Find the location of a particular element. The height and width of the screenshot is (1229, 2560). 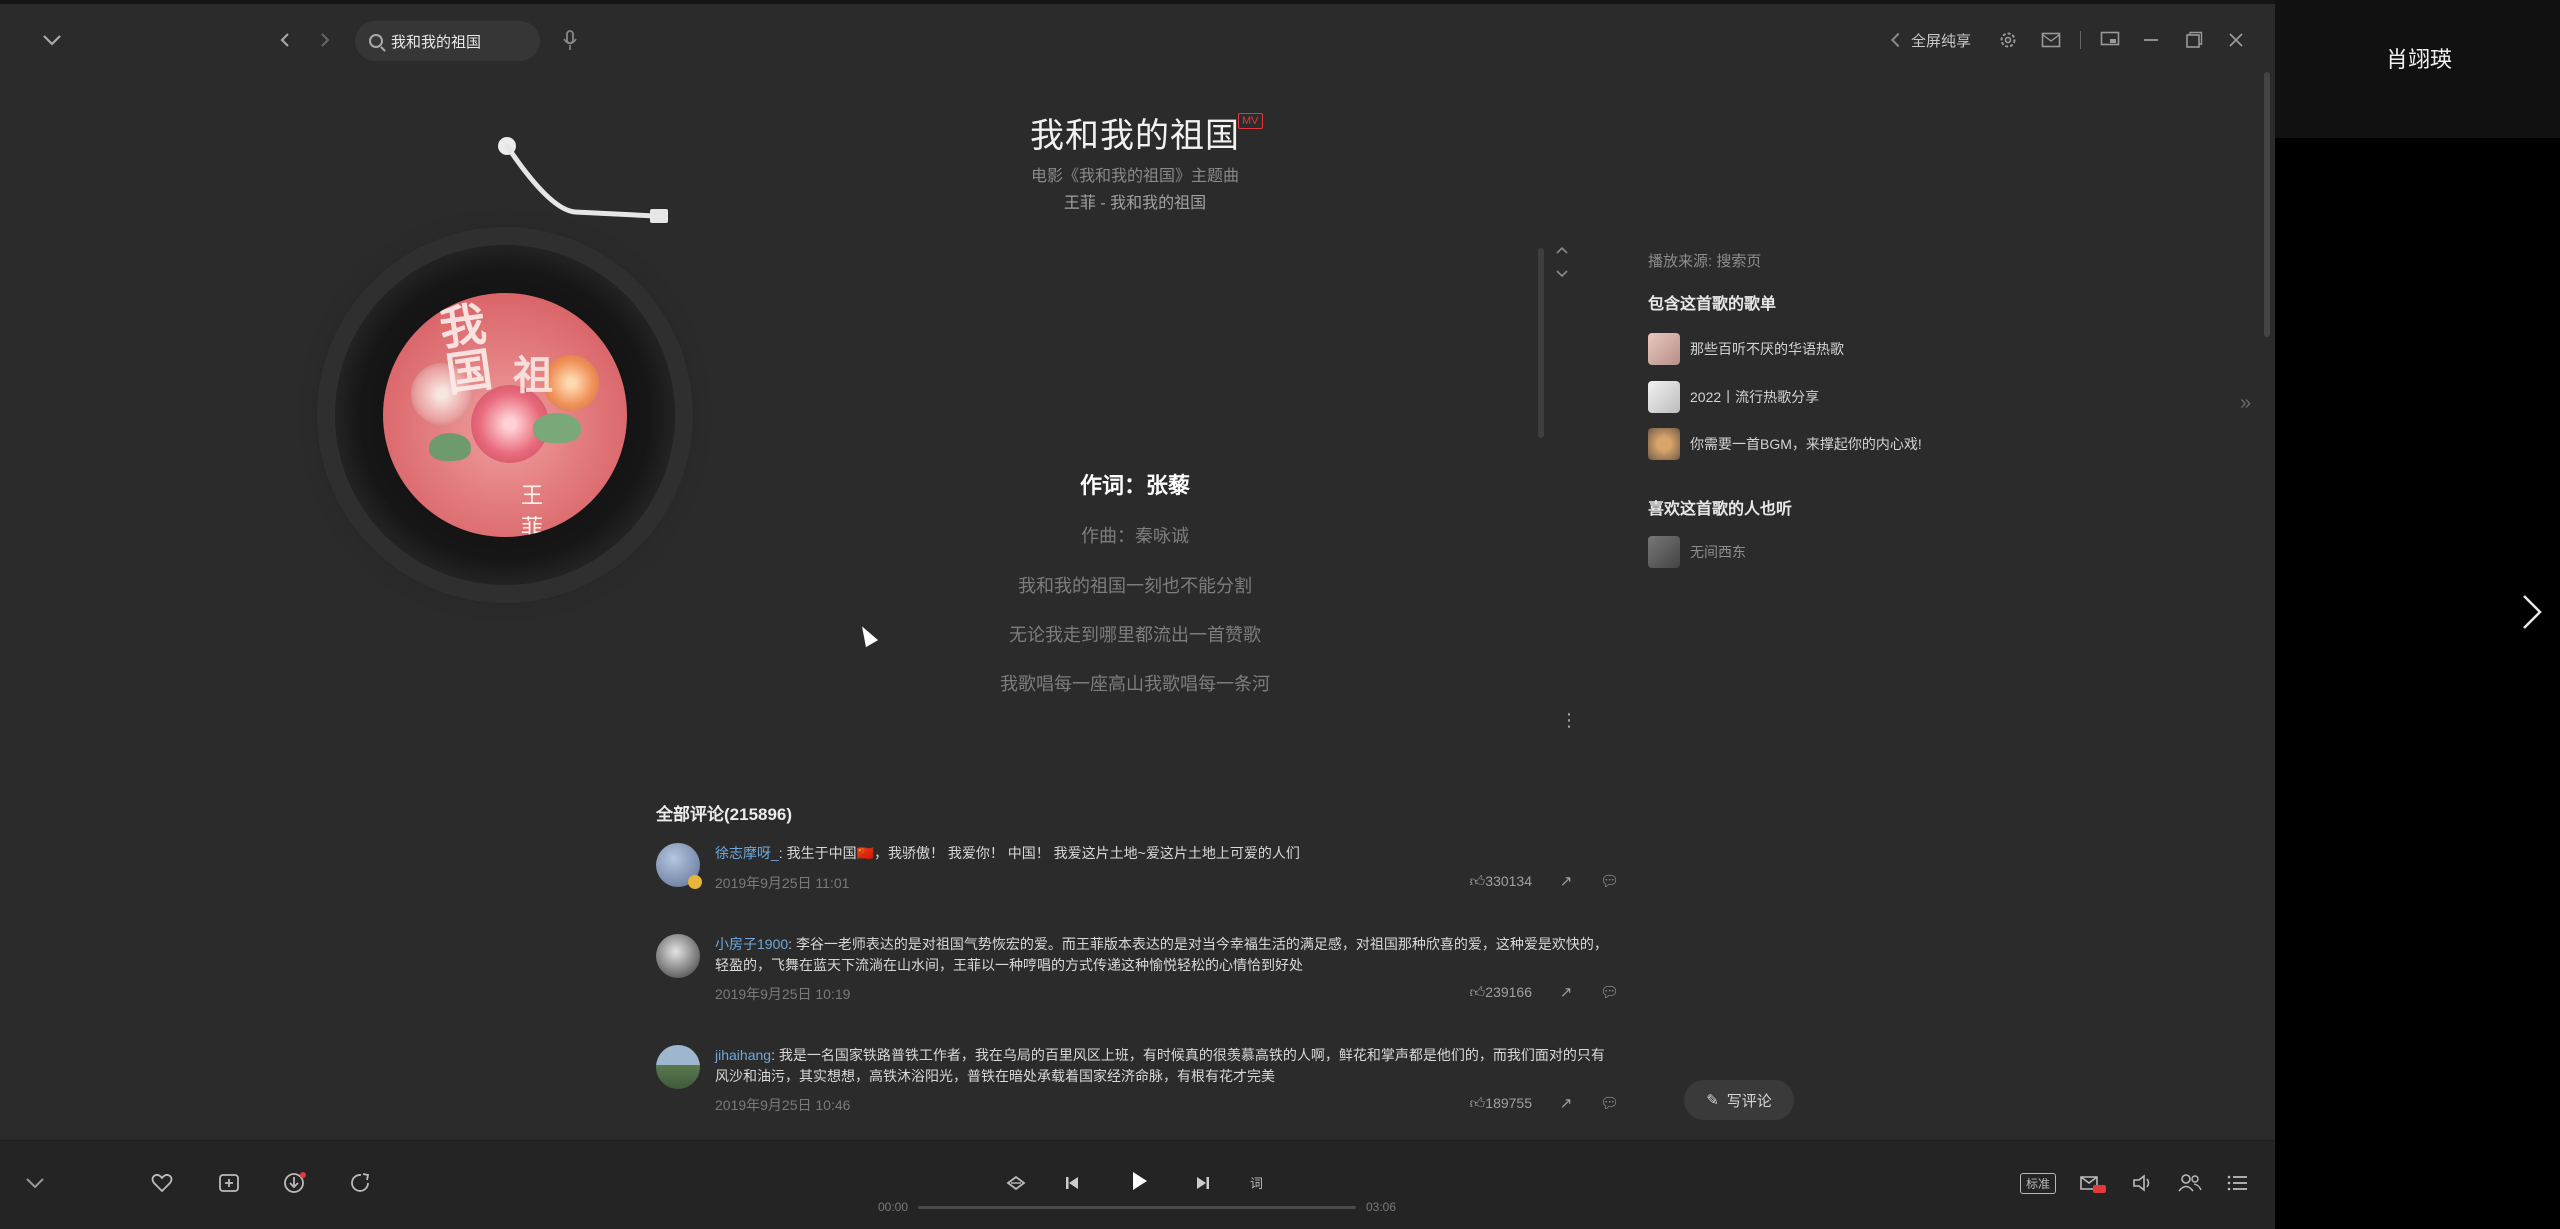

maximize-icon is located at coordinates (2194, 40).